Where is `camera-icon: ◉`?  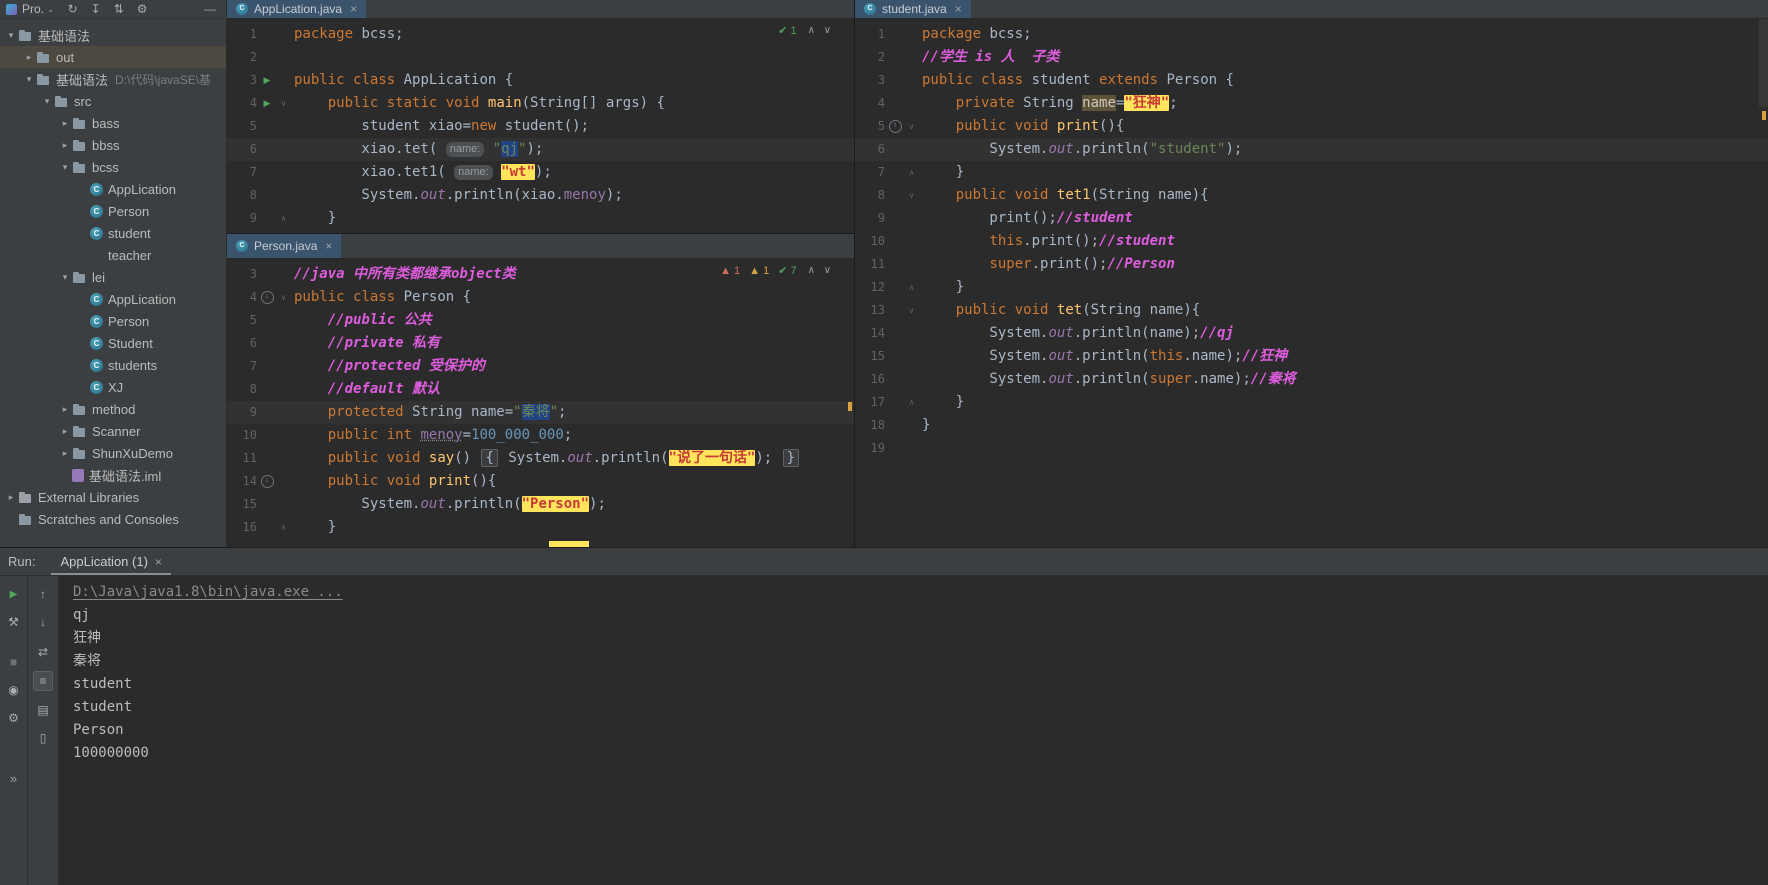 camera-icon: ◉ is located at coordinates (14, 690).